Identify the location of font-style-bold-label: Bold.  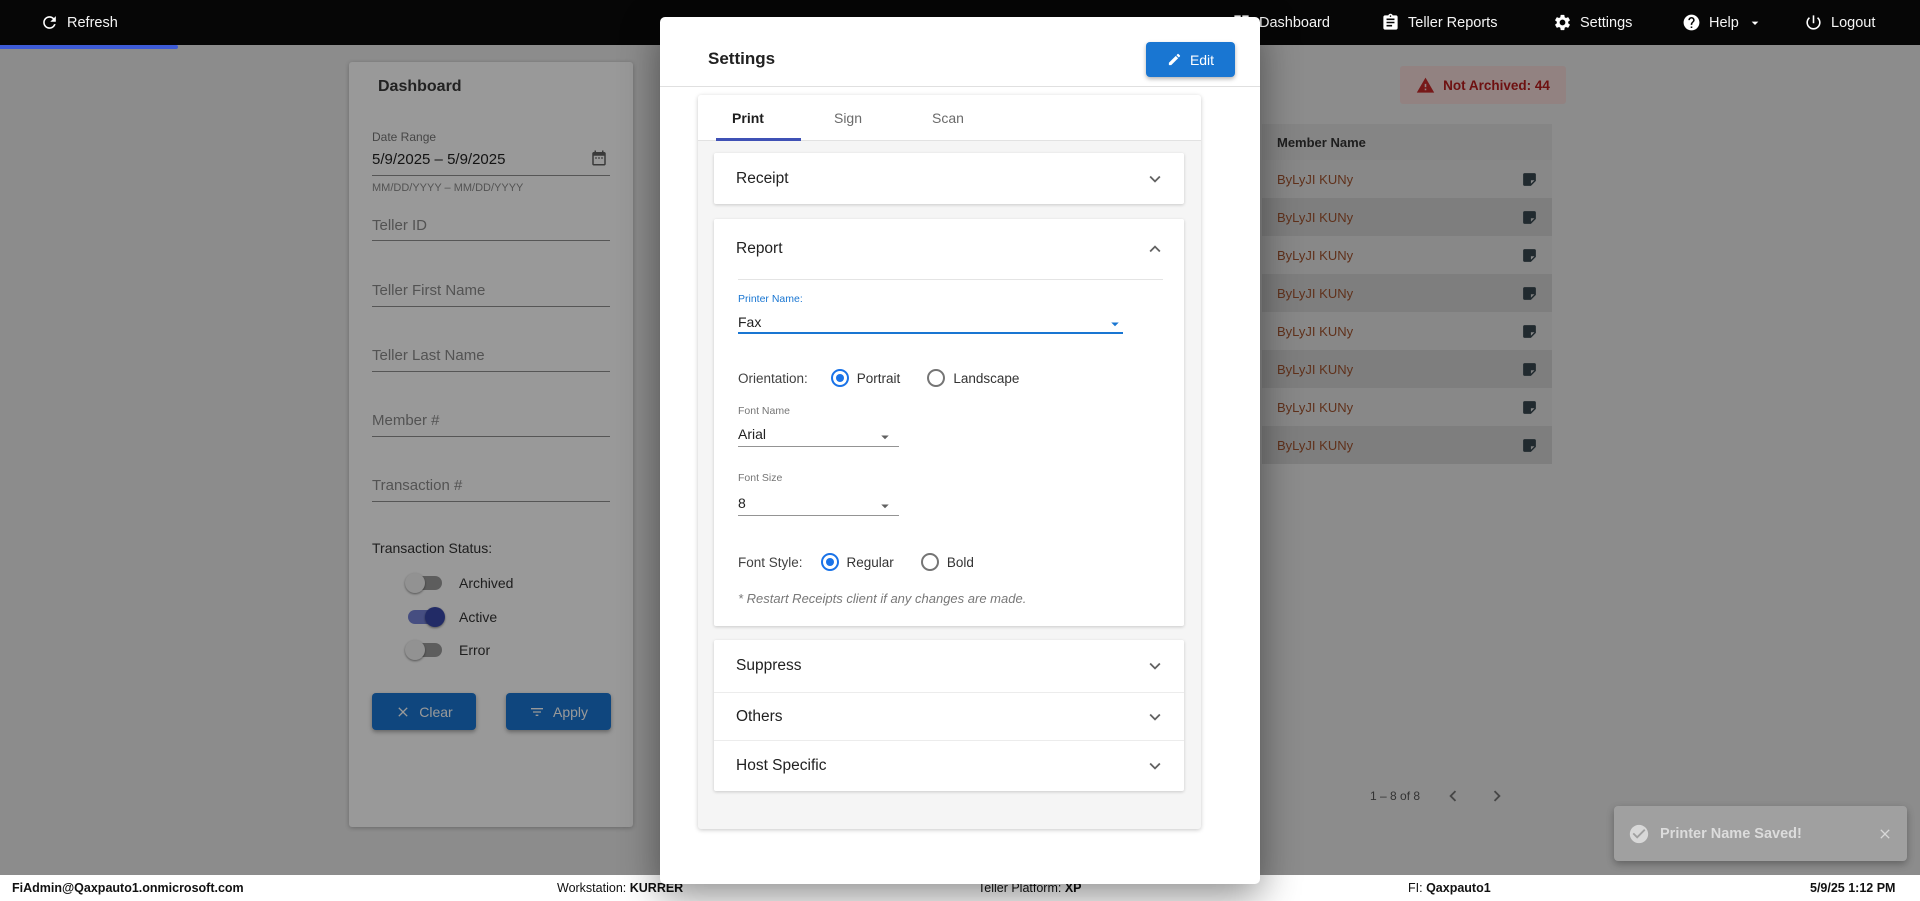
(960, 562).